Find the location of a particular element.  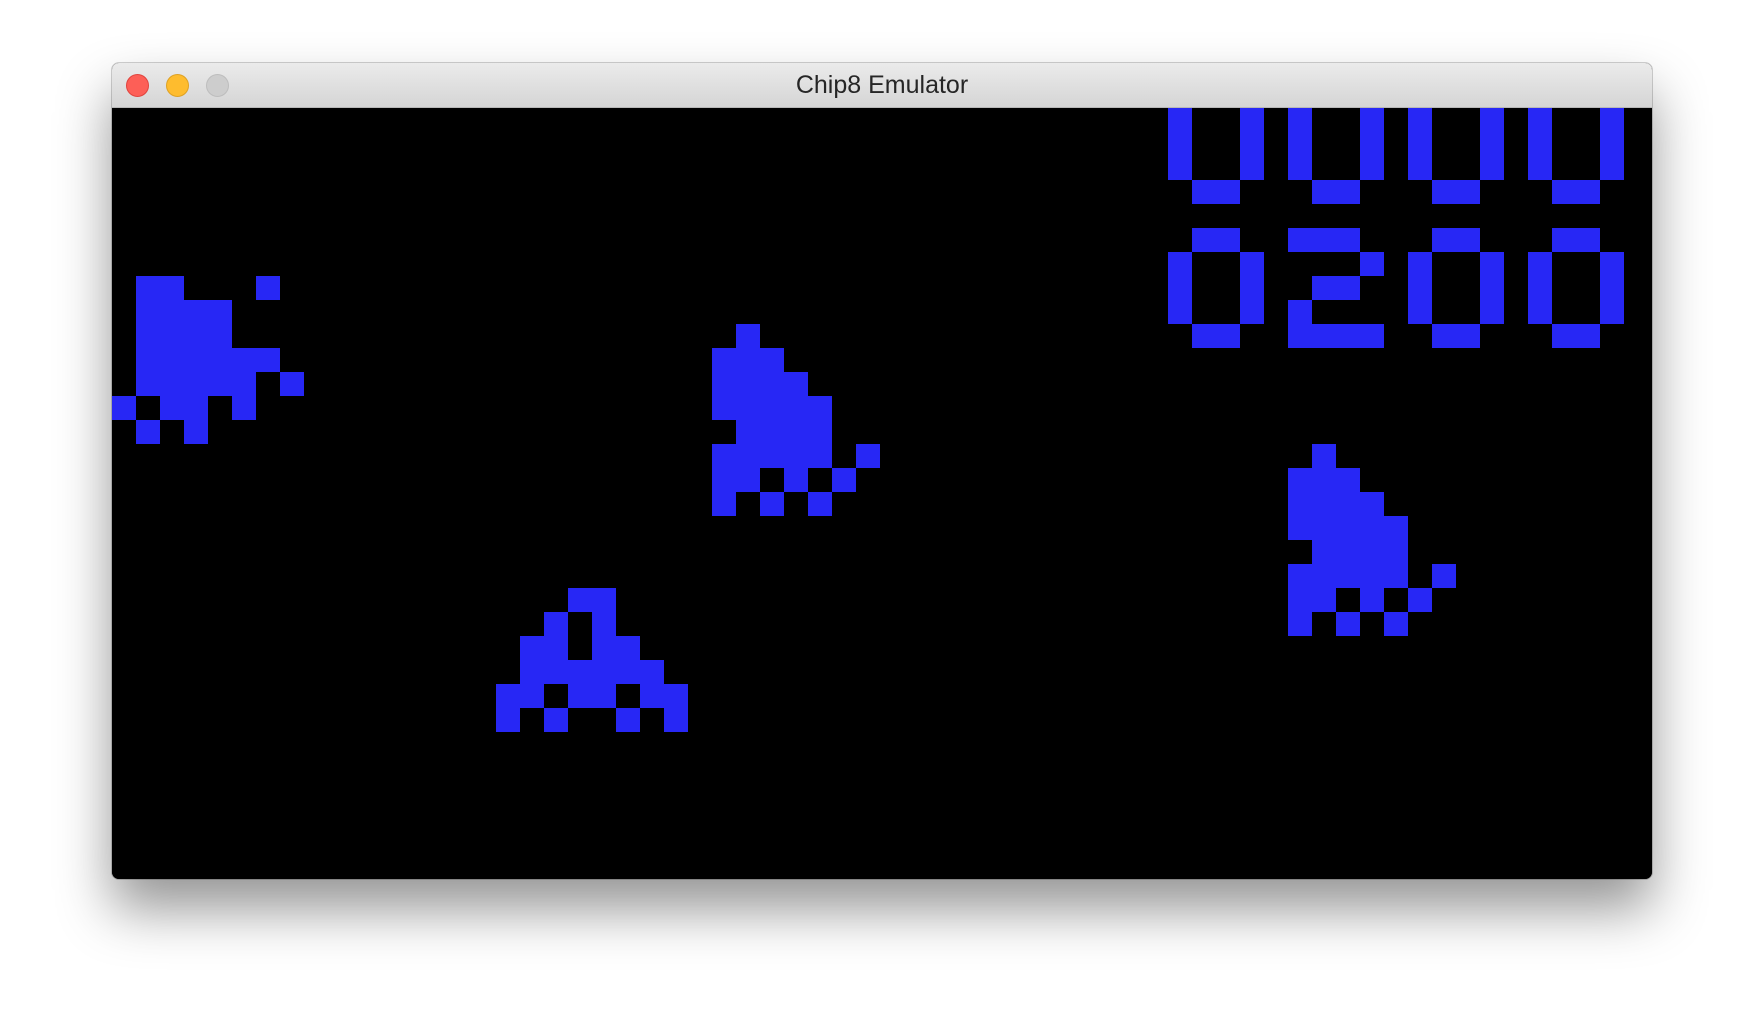

score-row-bottom: 0200 is located at coordinates (128, 134).